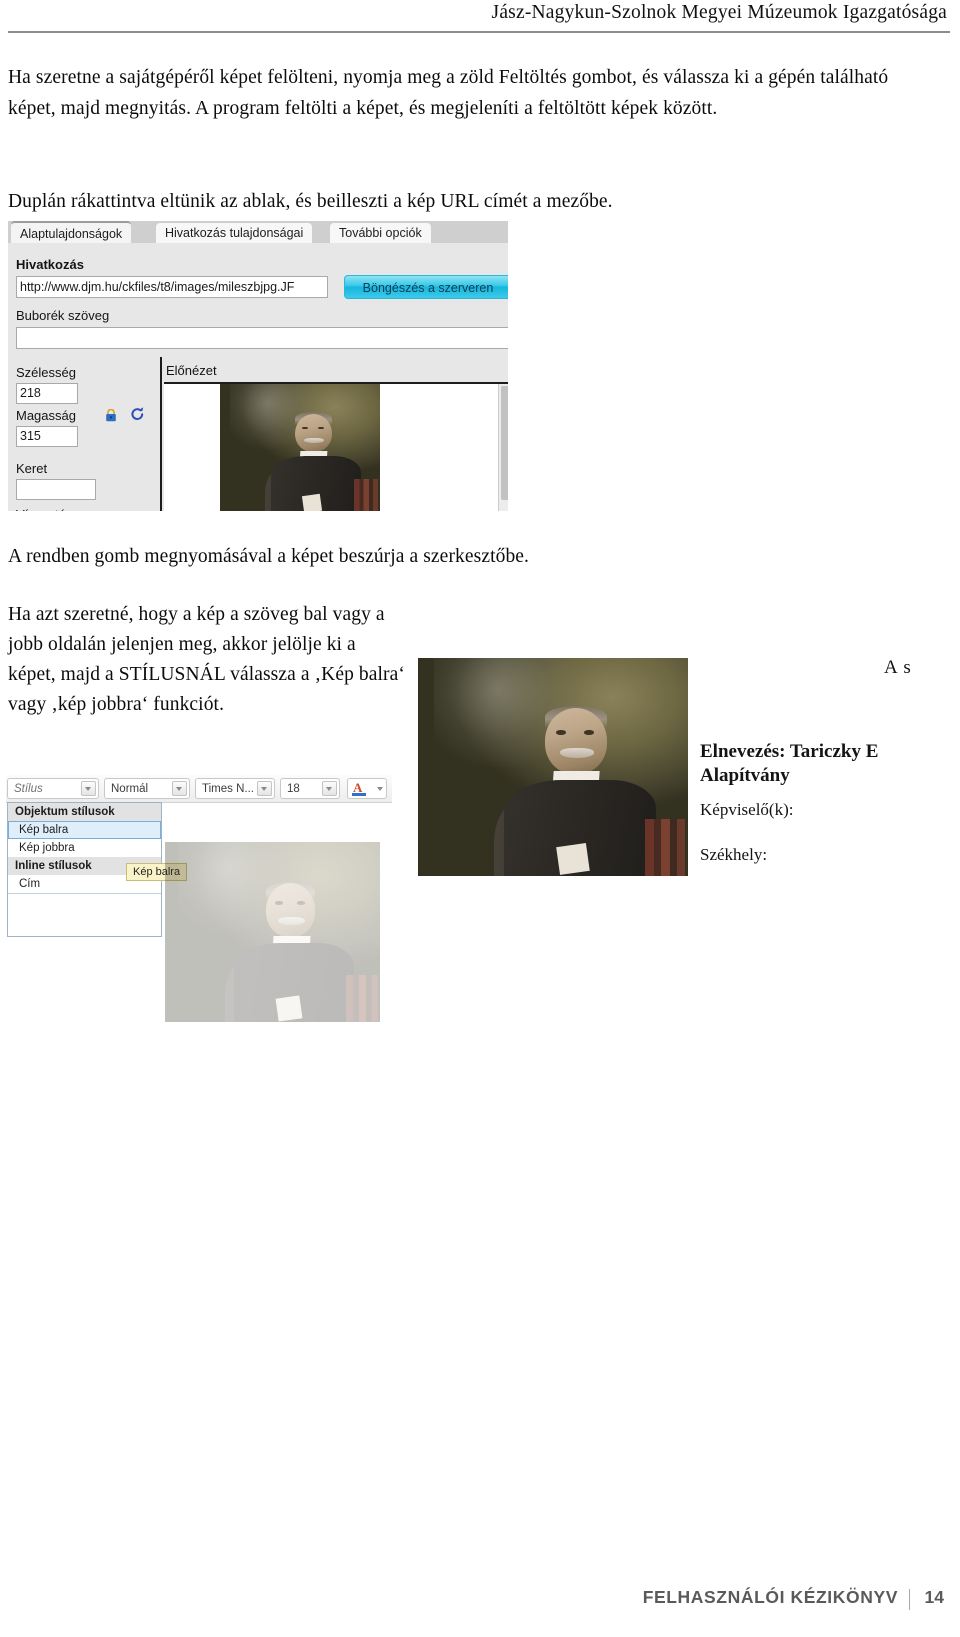 The width and height of the screenshot is (960, 1637). I want to click on tooltip-field-label: Buborék szöveg, so click(63, 315).